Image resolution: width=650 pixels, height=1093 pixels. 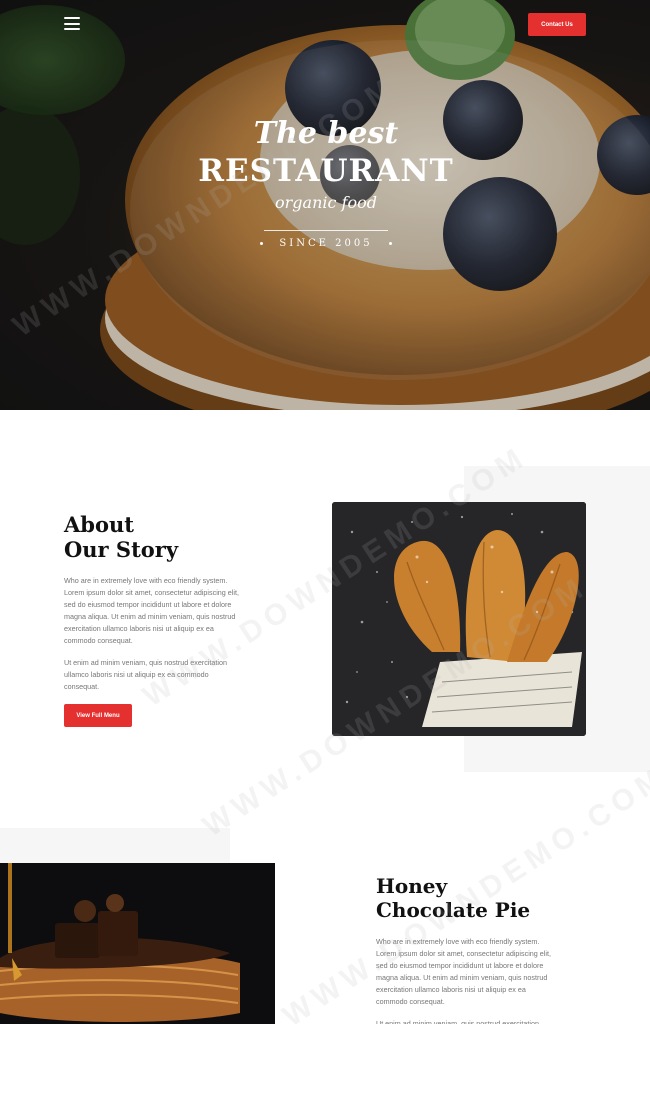 I want to click on hamburger-menu-icon, so click(x=72, y=23).